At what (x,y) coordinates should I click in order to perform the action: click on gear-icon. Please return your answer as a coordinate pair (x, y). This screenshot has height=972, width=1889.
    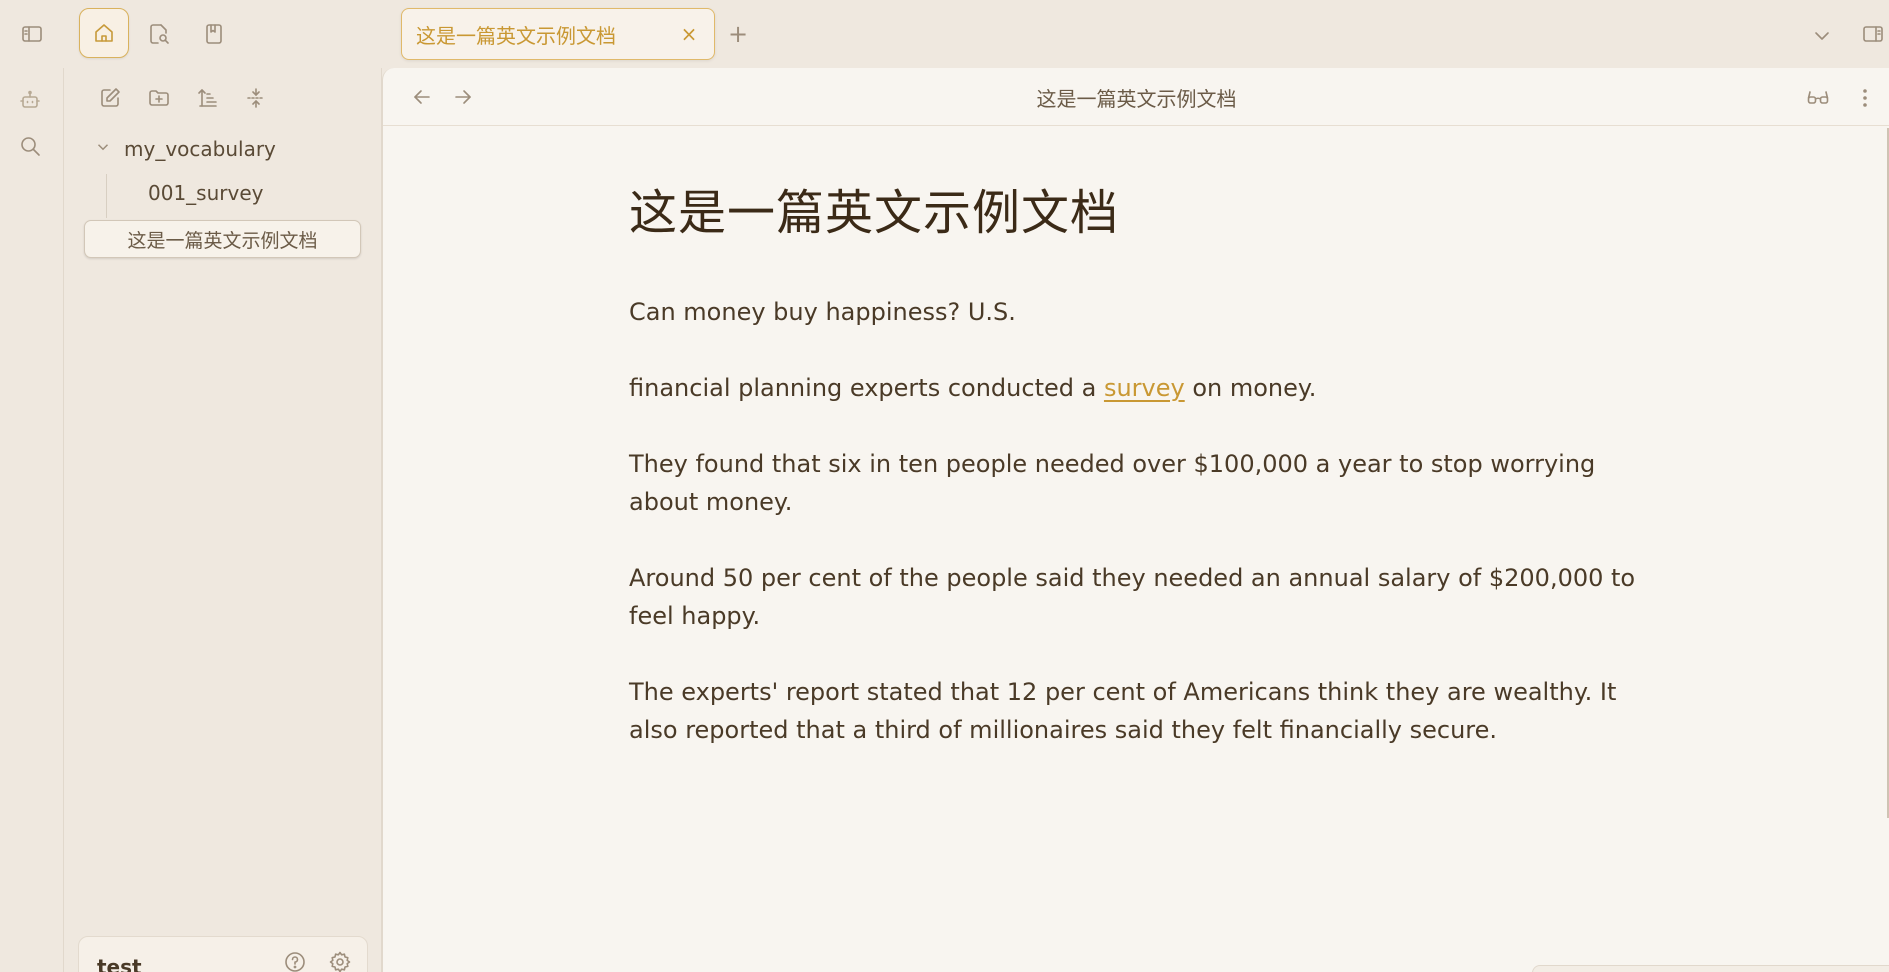
    Looking at the image, I should click on (340, 959).